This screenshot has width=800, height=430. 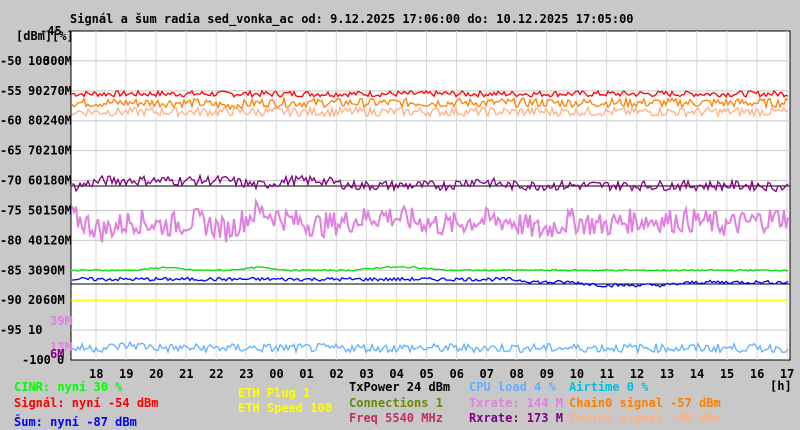 What do you see at coordinates (216, 374) in the screenshot?
I see `x-tick: 22` at bounding box center [216, 374].